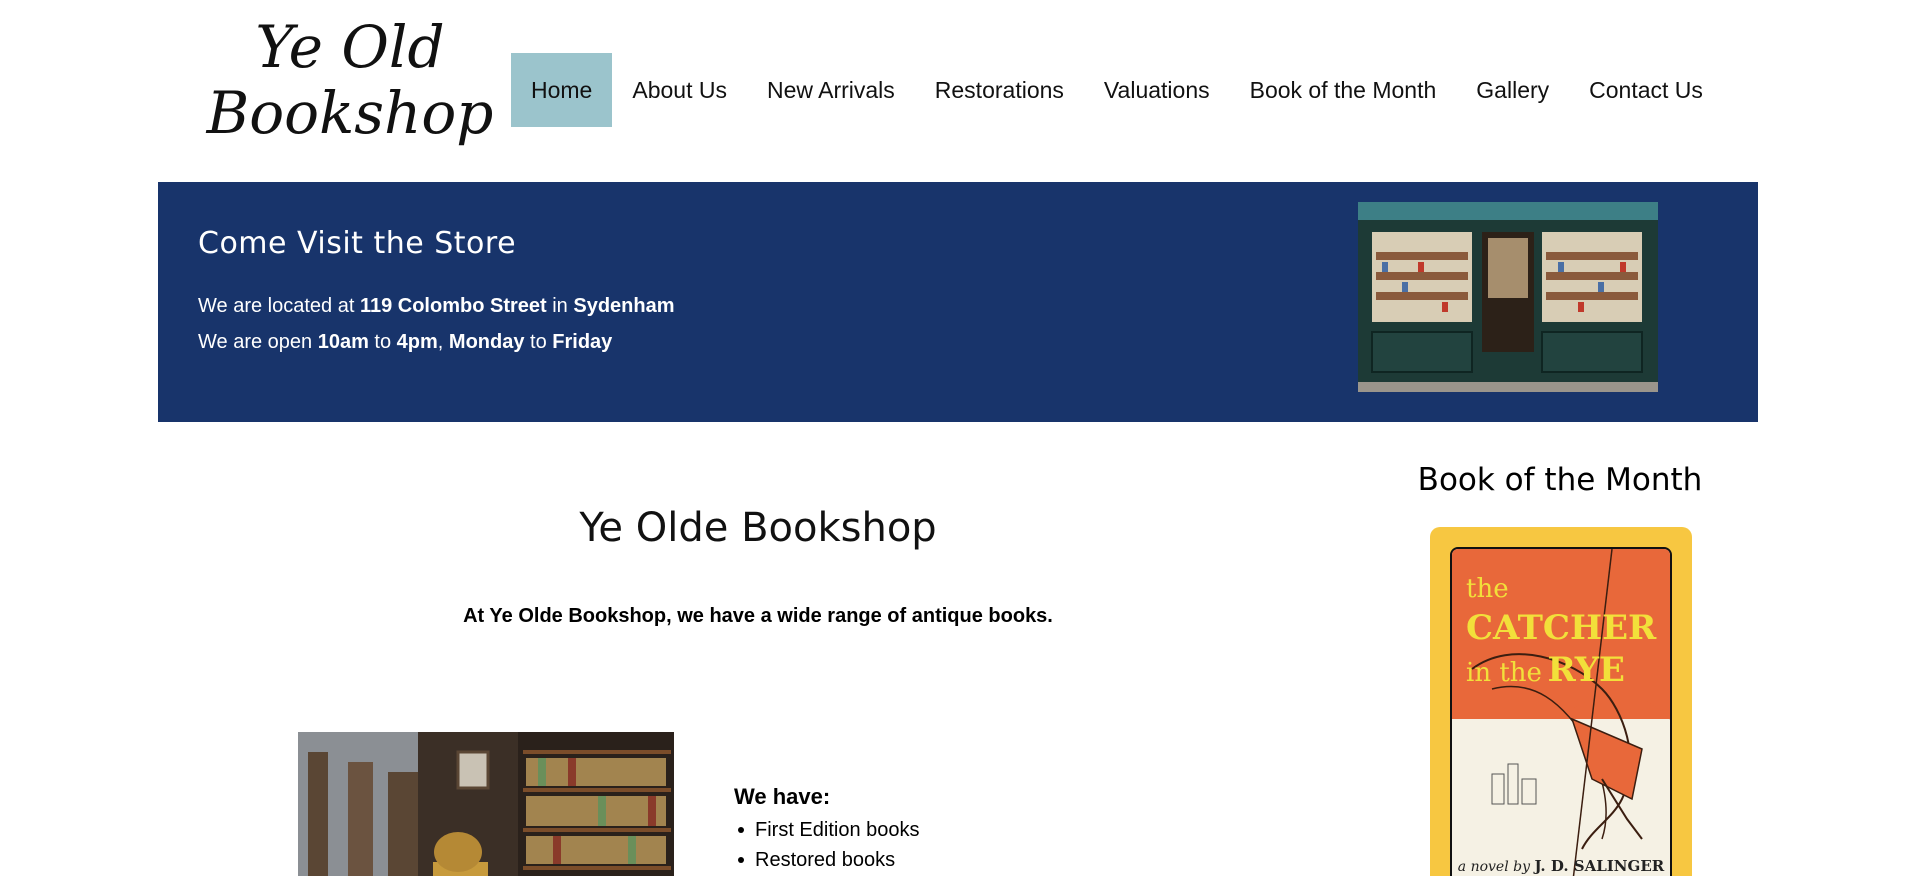 The width and height of the screenshot is (1910, 876). What do you see at coordinates (1504, 673) in the screenshot?
I see `book-title-in-the: in the` at bounding box center [1504, 673].